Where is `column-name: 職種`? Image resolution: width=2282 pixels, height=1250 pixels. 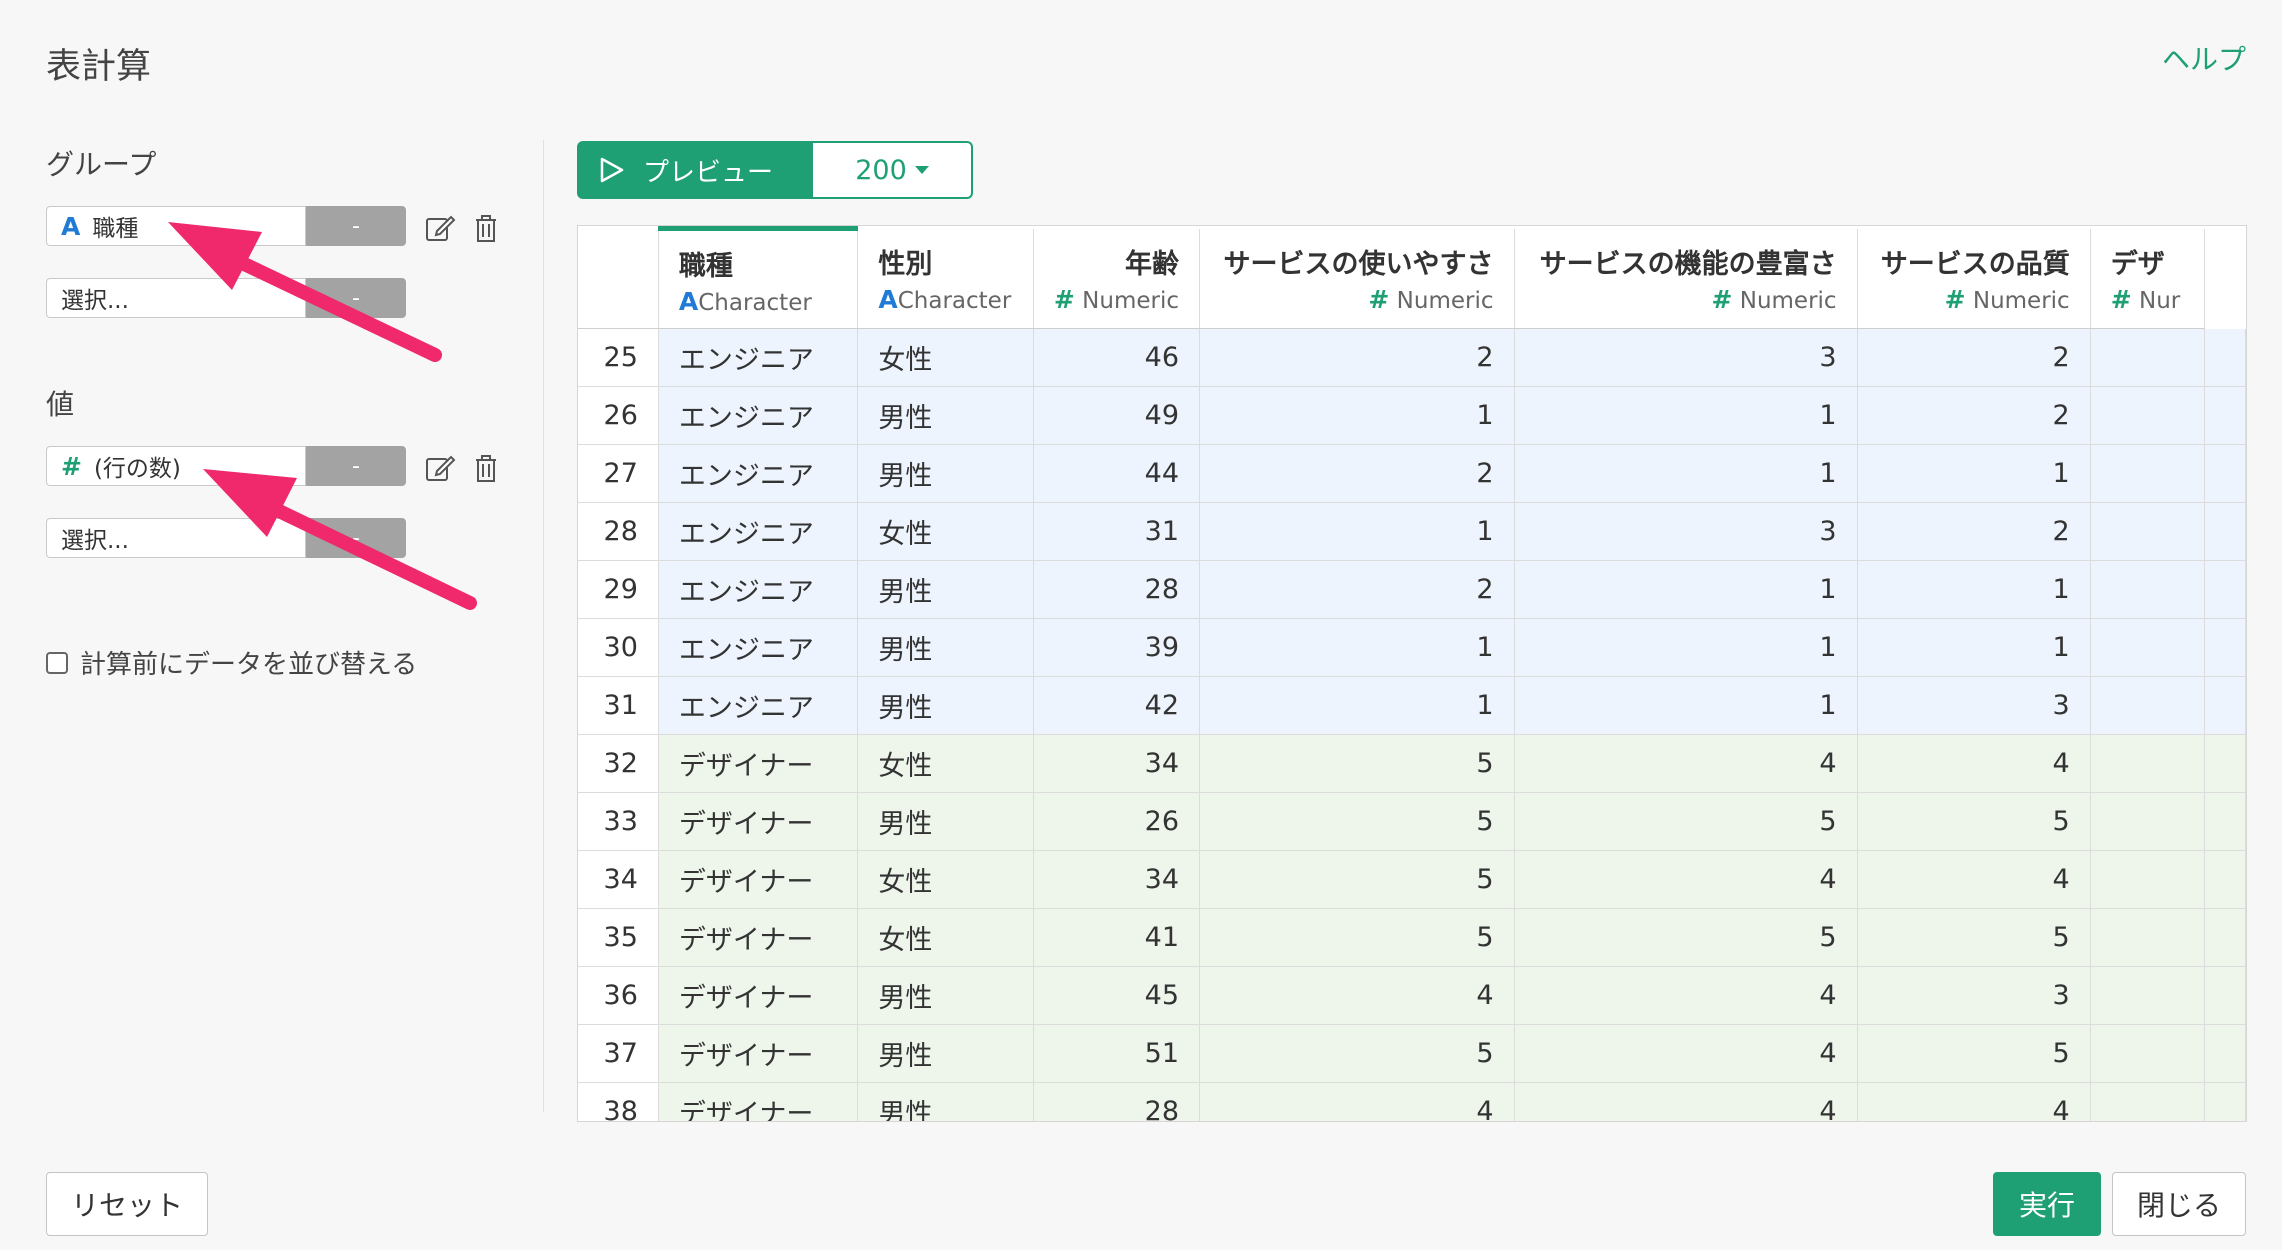
column-name: 職種 is located at coordinates (705, 266).